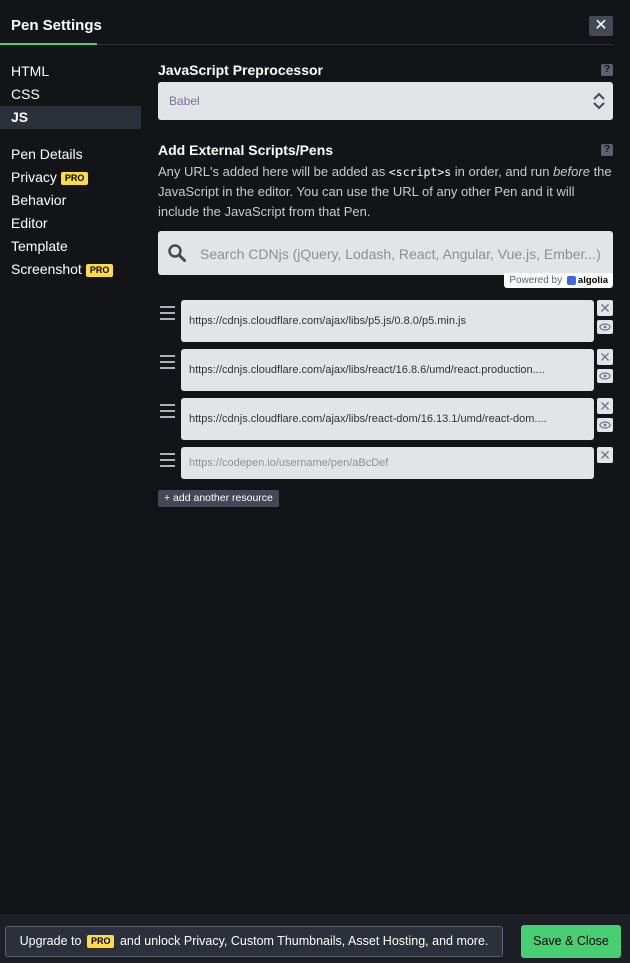  Describe the element at coordinates (29, 223) in the screenshot. I see `sidebar-item-label: Editor` at that location.